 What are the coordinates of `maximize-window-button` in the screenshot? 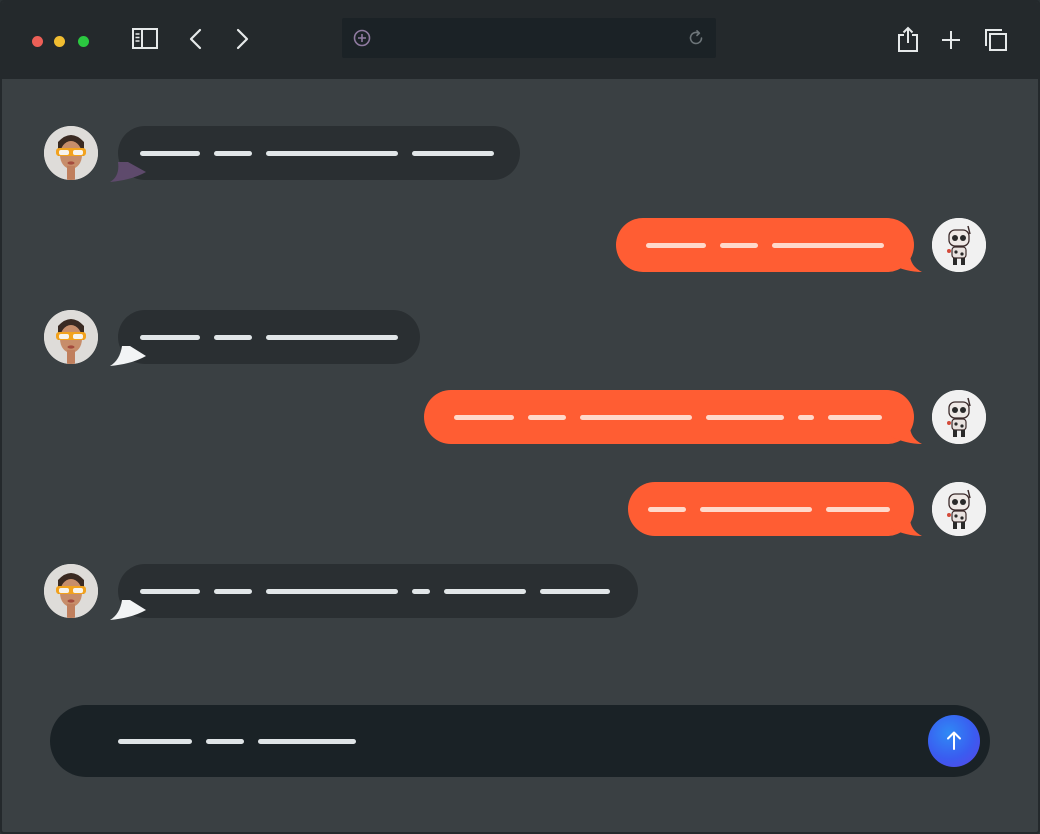 It's located at (83, 41).